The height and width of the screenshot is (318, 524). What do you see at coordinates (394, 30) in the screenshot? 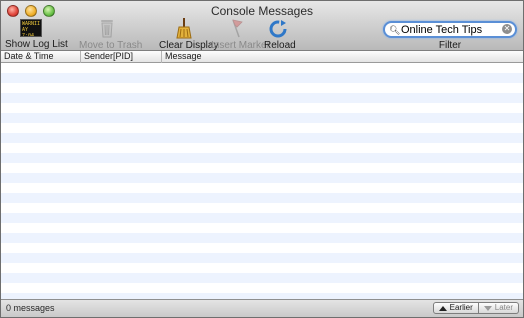
I see `magnifier-icon: 🔍︎` at bounding box center [394, 30].